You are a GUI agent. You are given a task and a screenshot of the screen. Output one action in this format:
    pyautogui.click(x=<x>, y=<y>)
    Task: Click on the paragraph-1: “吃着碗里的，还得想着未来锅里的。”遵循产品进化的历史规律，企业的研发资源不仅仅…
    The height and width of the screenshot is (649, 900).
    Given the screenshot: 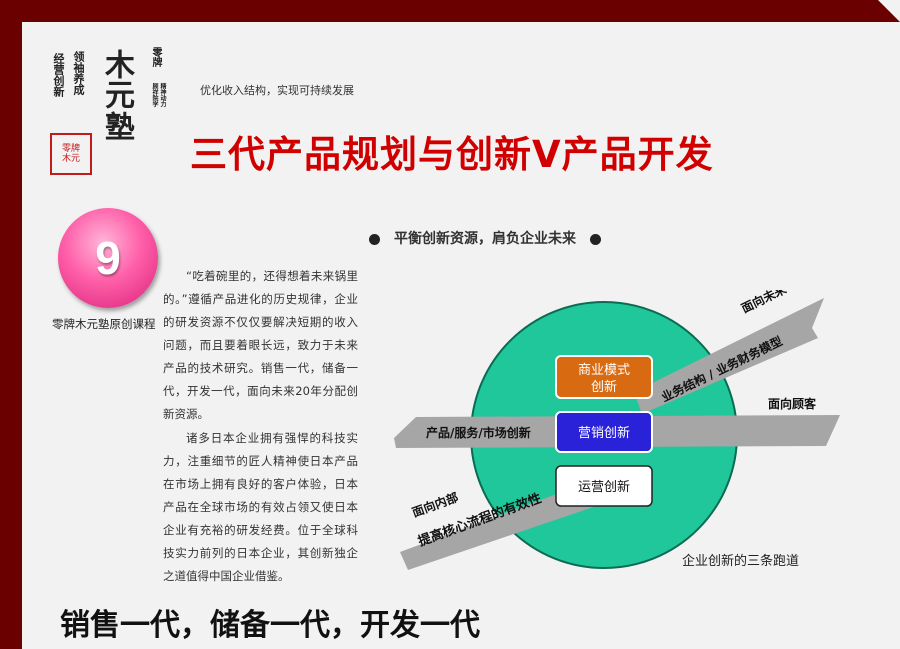 What is the action you would take?
    pyautogui.click(x=260, y=345)
    